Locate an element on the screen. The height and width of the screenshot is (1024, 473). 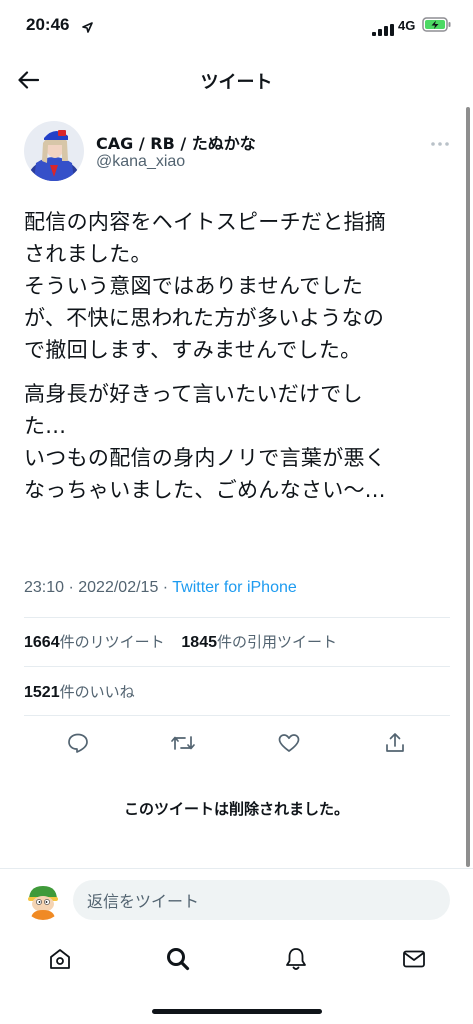
retweet-icon is located at coordinates (183, 743).